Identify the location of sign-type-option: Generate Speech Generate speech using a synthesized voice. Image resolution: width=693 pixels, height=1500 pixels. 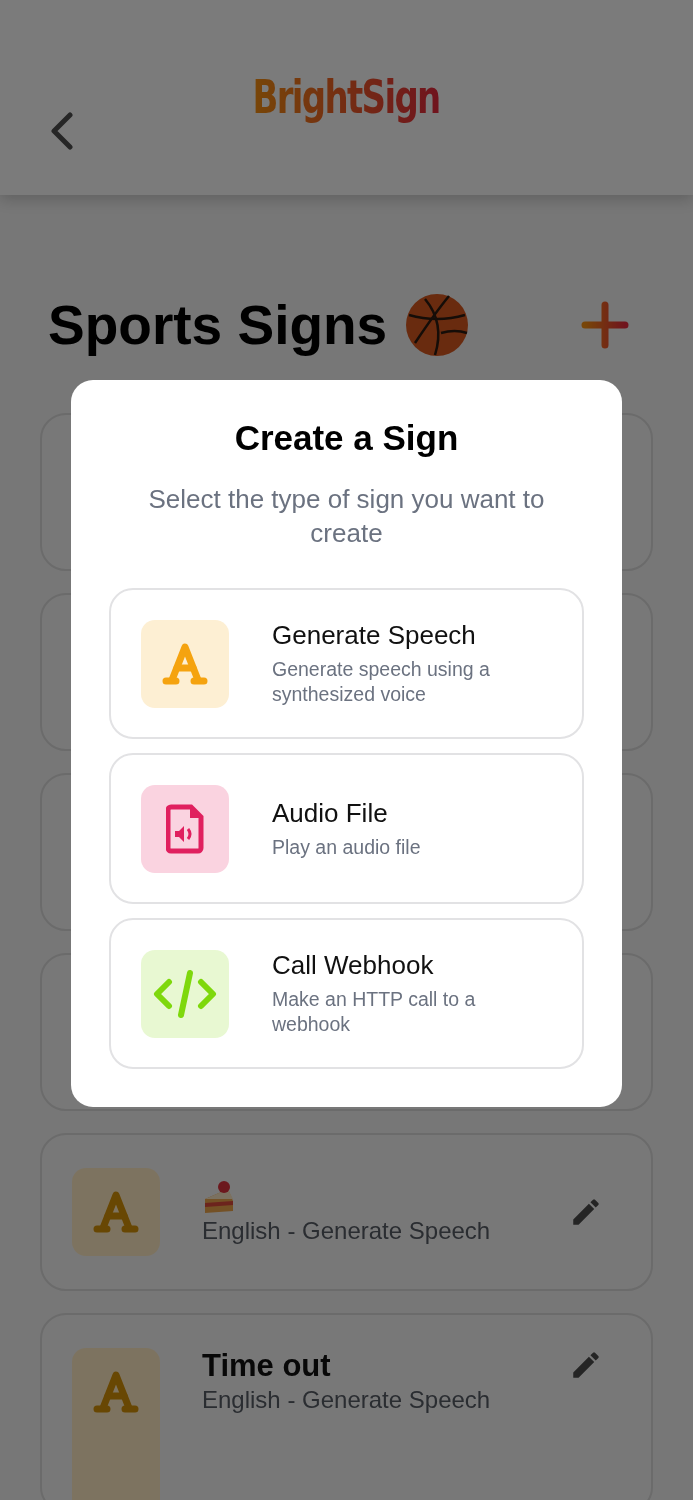
(346, 663).